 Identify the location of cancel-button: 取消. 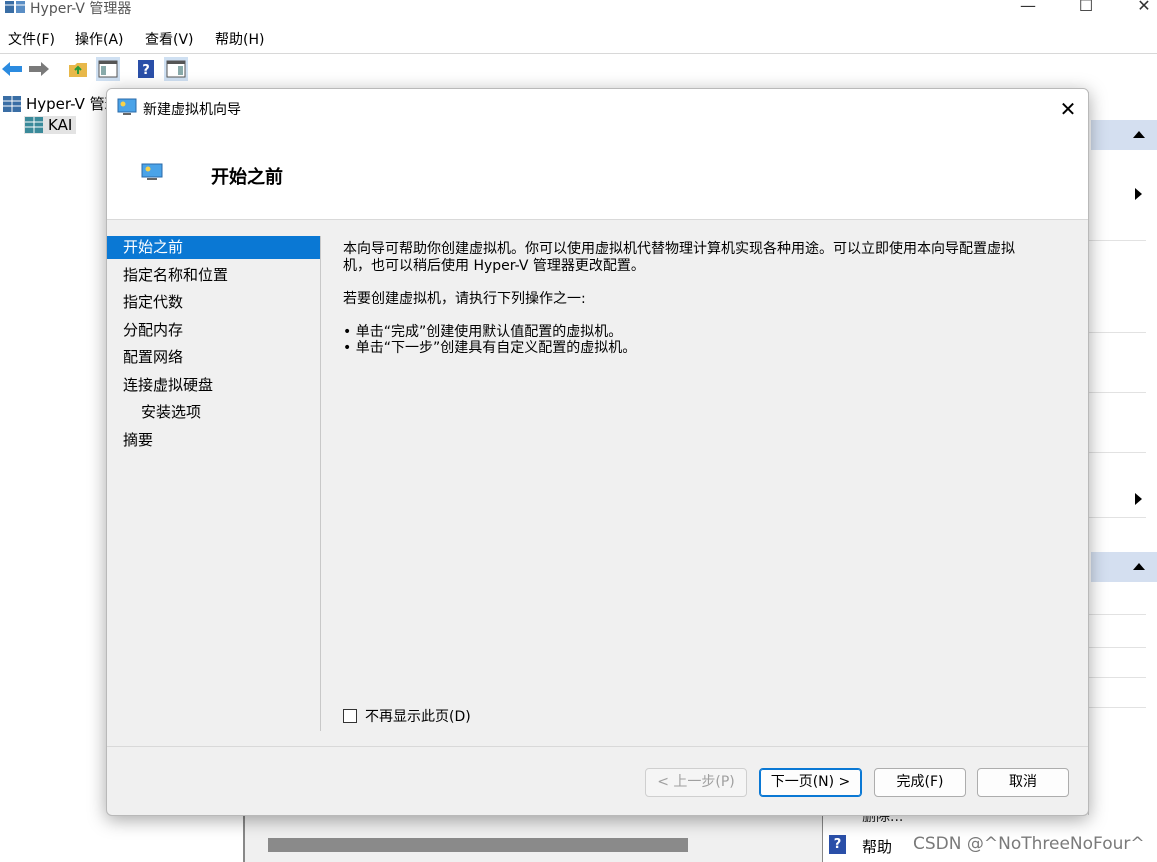
(1023, 782).